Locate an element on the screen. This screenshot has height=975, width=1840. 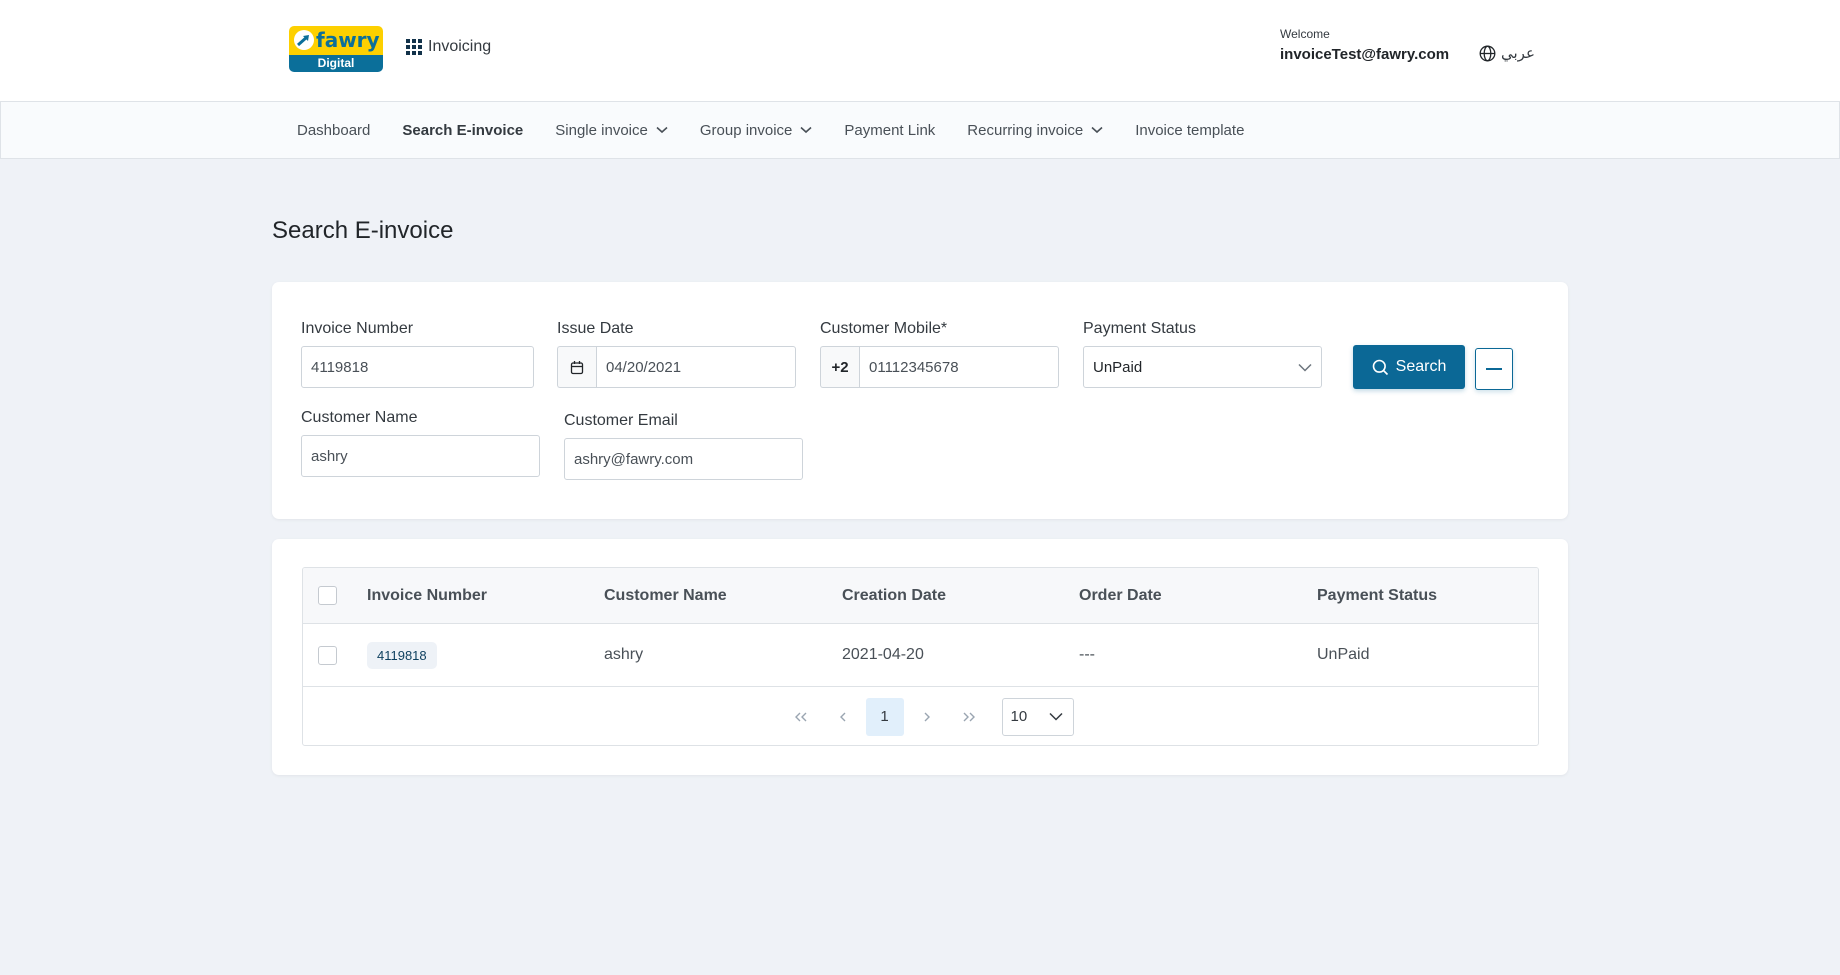
prev-page-button is located at coordinates (843, 717).